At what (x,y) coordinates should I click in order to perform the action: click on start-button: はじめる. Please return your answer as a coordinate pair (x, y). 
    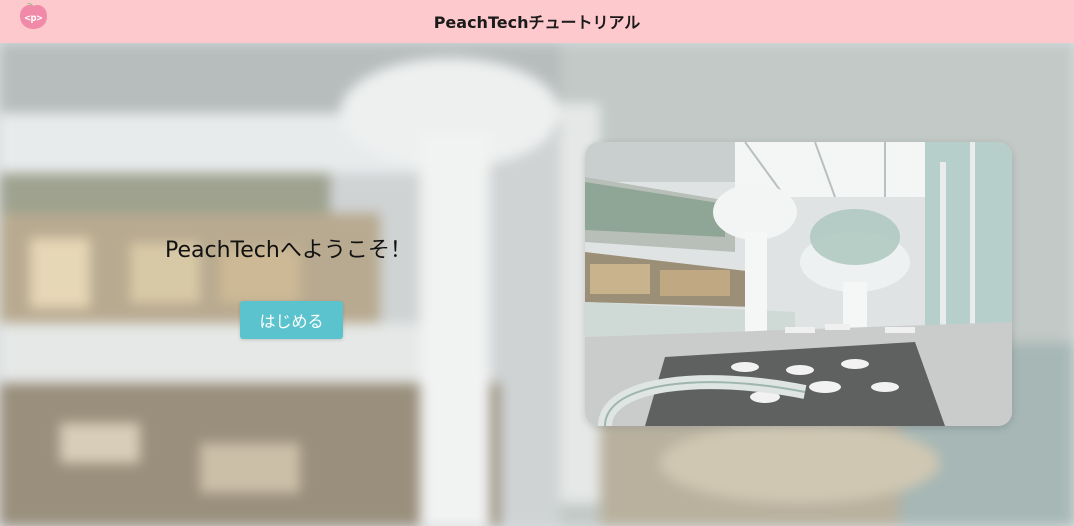
    Looking at the image, I should click on (291, 320).